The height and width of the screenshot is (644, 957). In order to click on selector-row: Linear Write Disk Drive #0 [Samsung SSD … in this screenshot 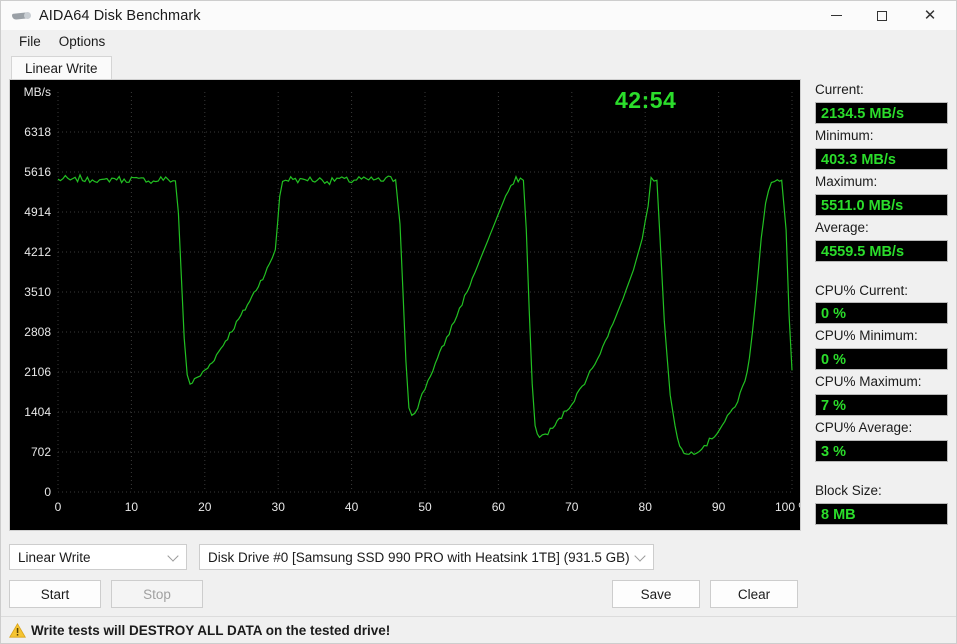, I will do `click(478, 557)`.